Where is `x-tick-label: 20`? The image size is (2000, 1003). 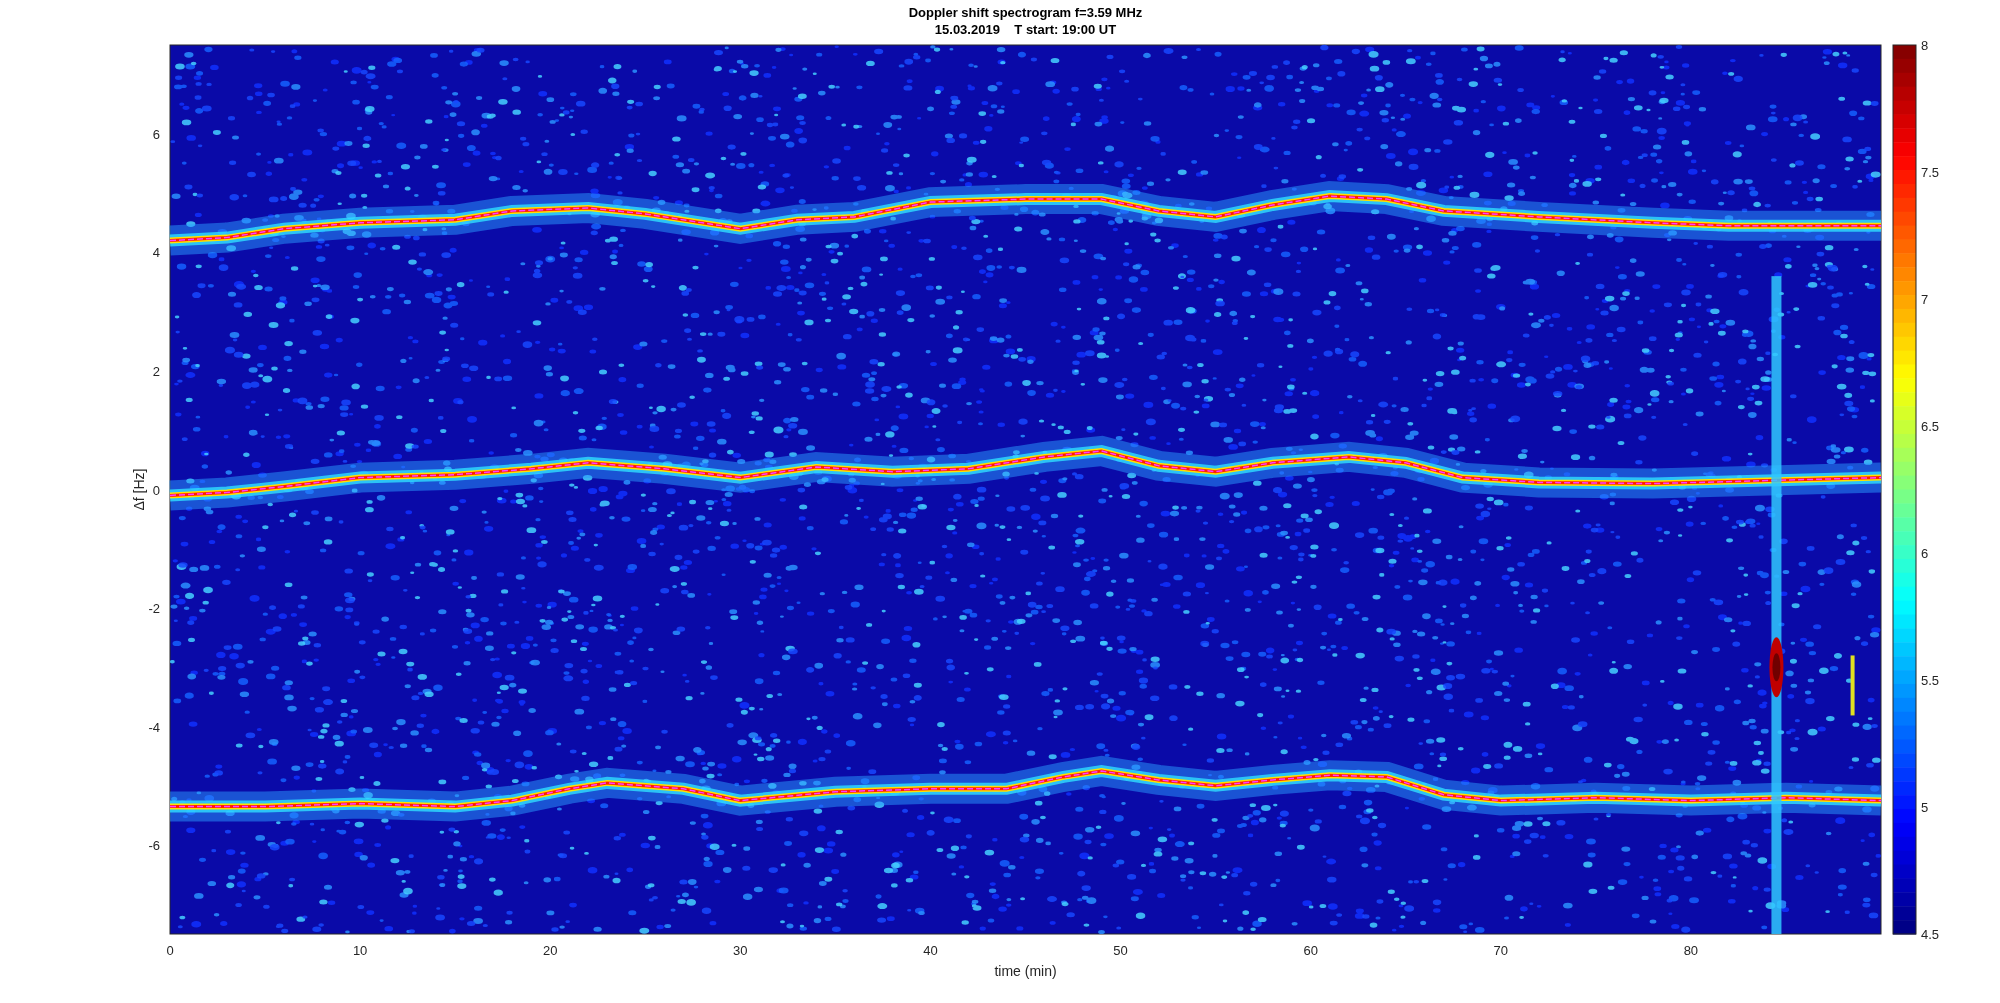
x-tick-label: 20 is located at coordinates (550, 950).